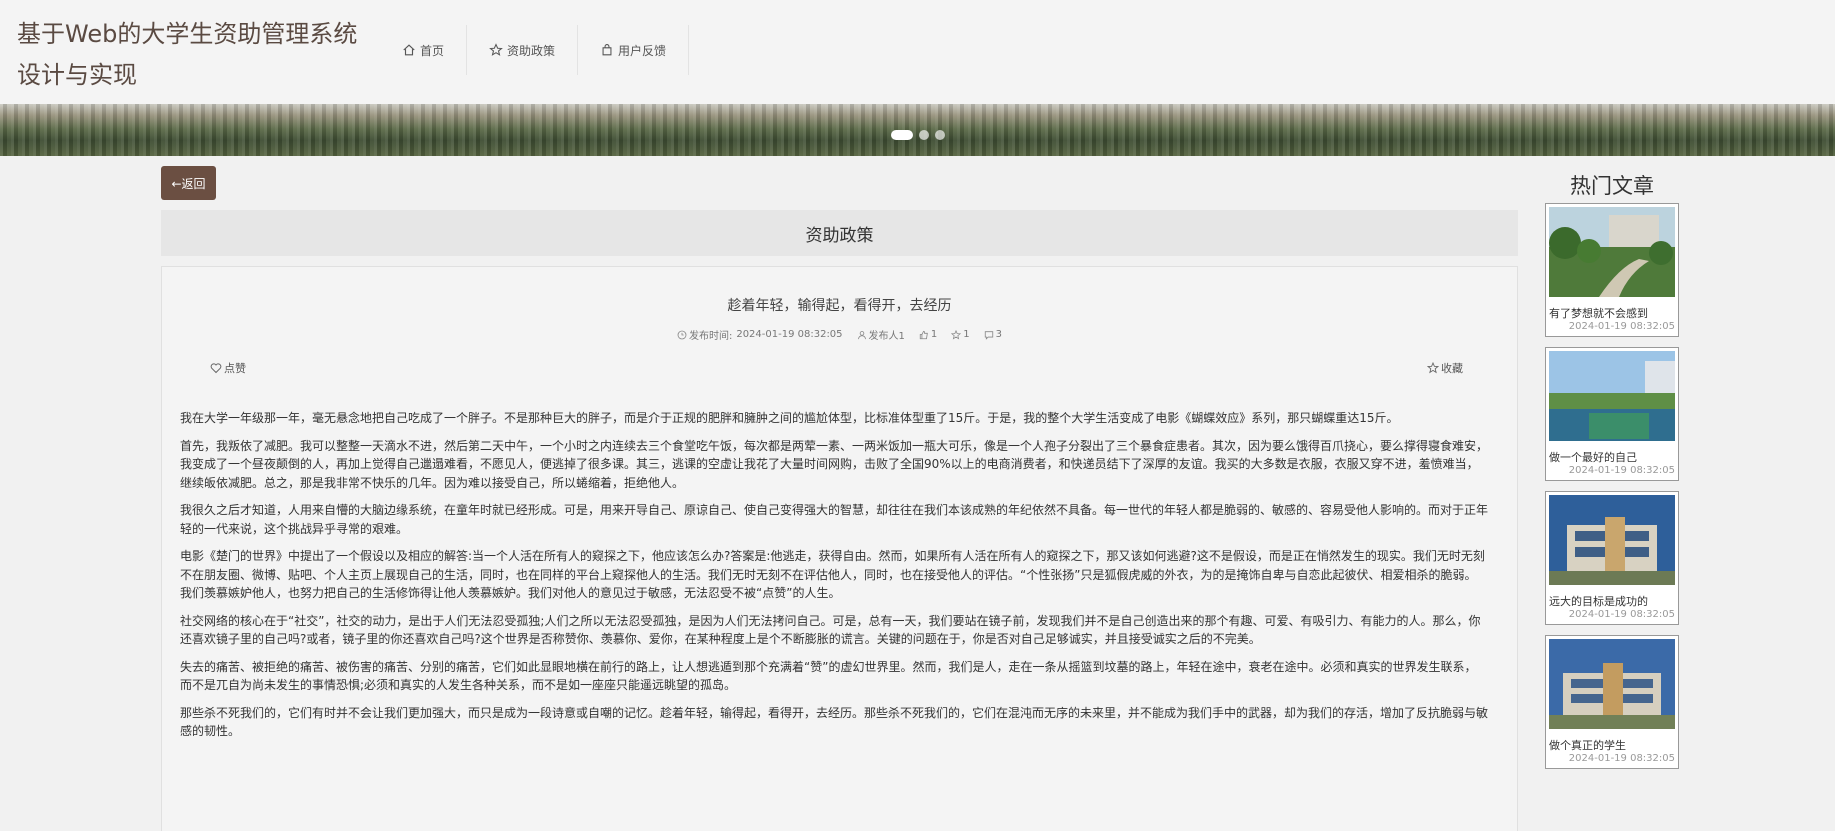  Describe the element at coordinates (710, 336) in the screenshot. I see `publish-label: 发布时间:` at that location.